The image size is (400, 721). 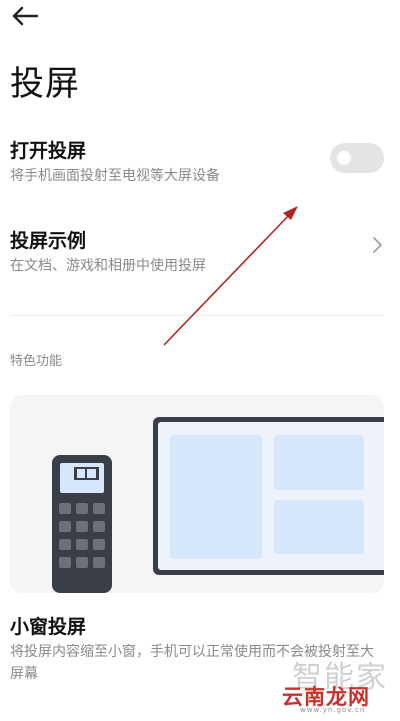 I want to click on back-button, so click(x=26, y=16).